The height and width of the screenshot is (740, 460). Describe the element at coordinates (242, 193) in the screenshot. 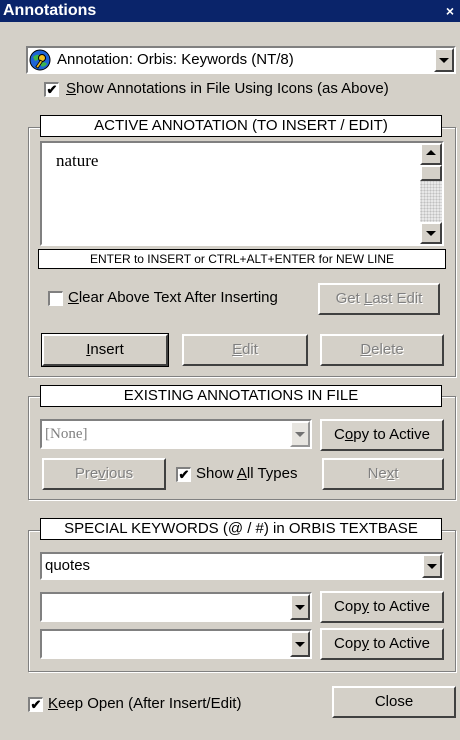

I see `annotation-text-area: nature` at that location.